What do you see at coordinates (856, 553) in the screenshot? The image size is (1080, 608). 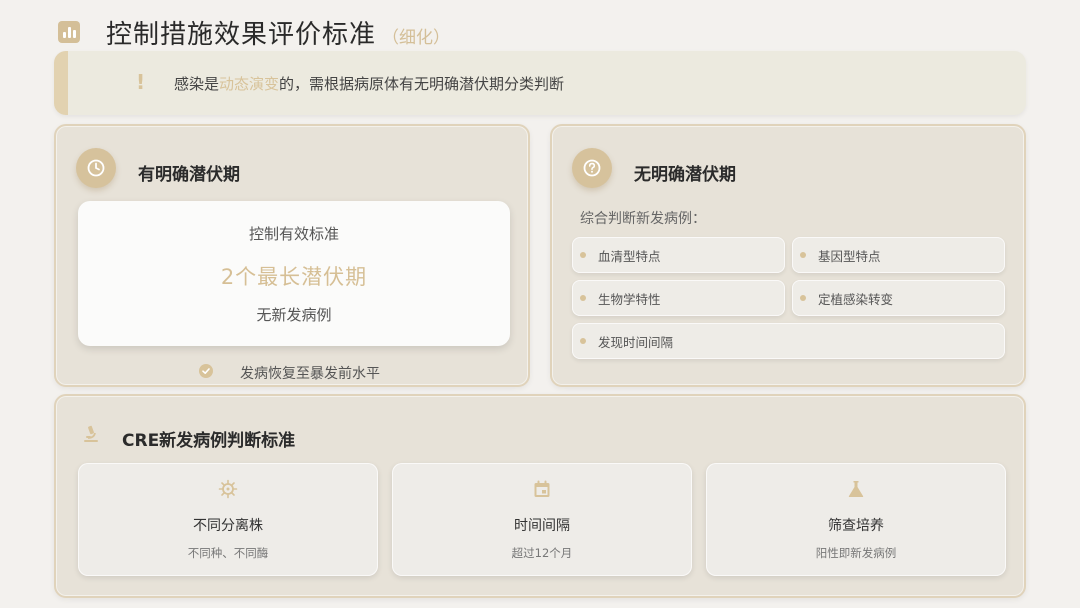 I see `criterion-sub: 阳性即新发病例` at bounding box center [856, 553].